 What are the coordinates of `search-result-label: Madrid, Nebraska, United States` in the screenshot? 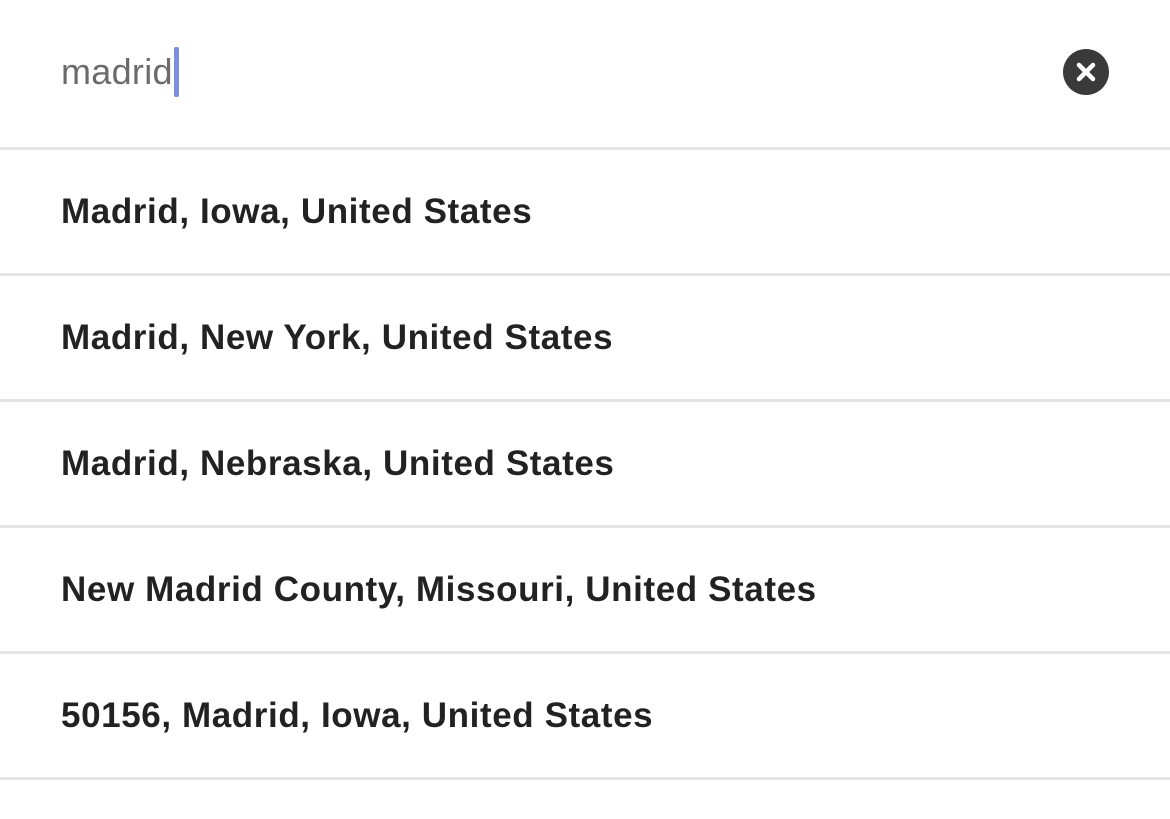 It's located at (338, 463).